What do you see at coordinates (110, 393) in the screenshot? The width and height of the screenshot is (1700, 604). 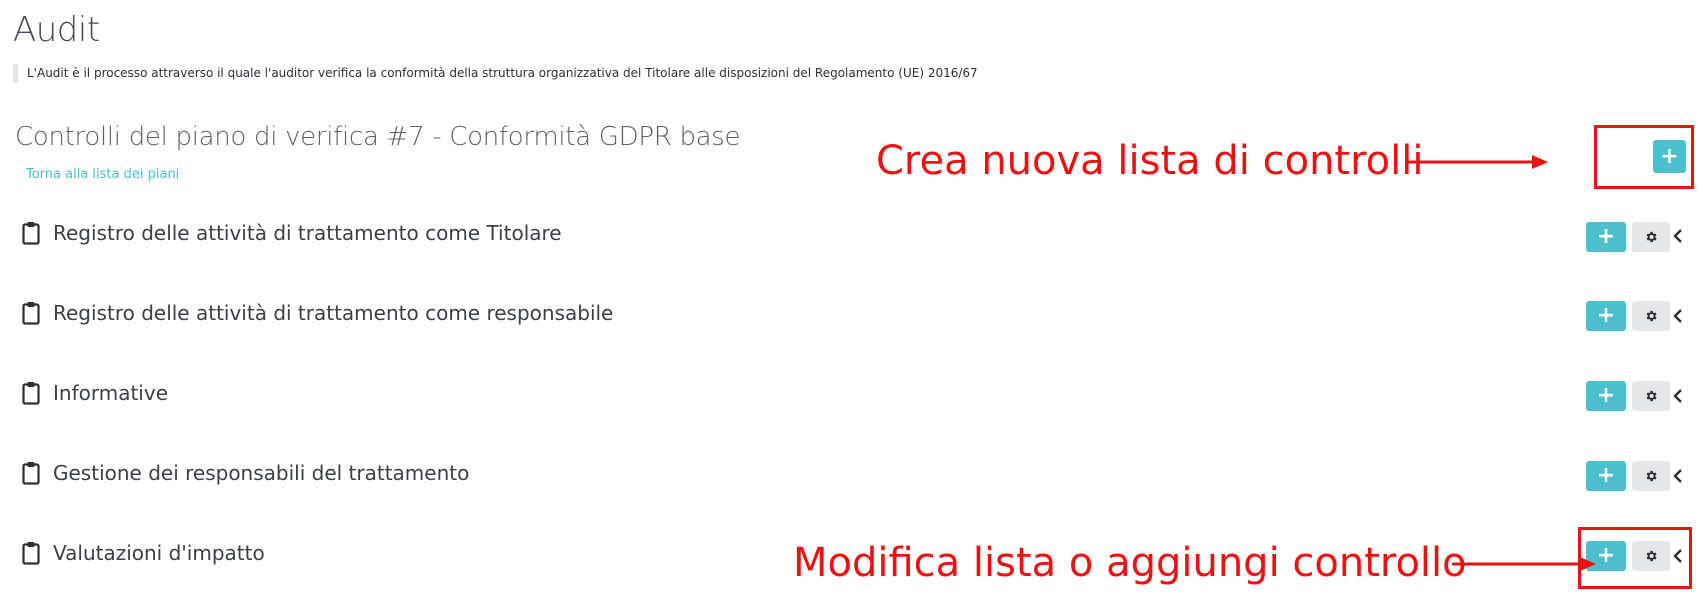 I see `checklist-title: Informative` at bounding box center [110, 393].